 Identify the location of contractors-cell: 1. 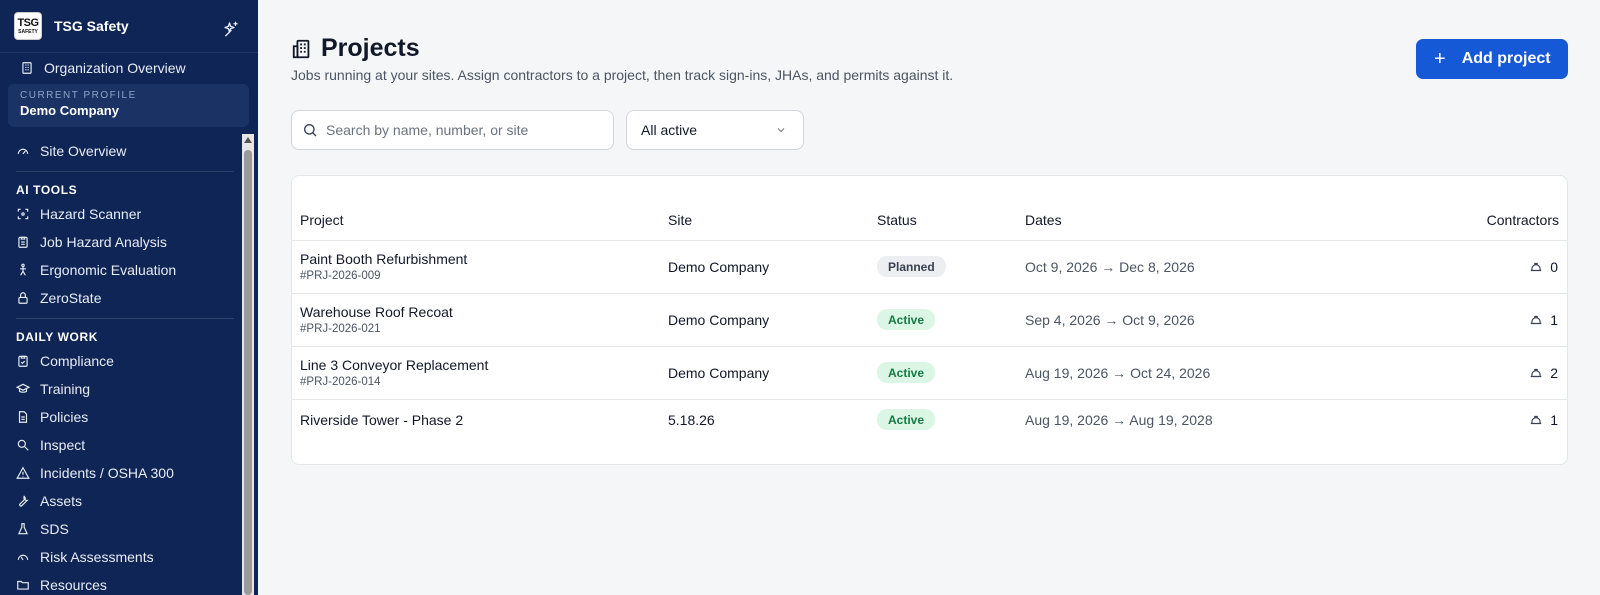
(1543, 320).